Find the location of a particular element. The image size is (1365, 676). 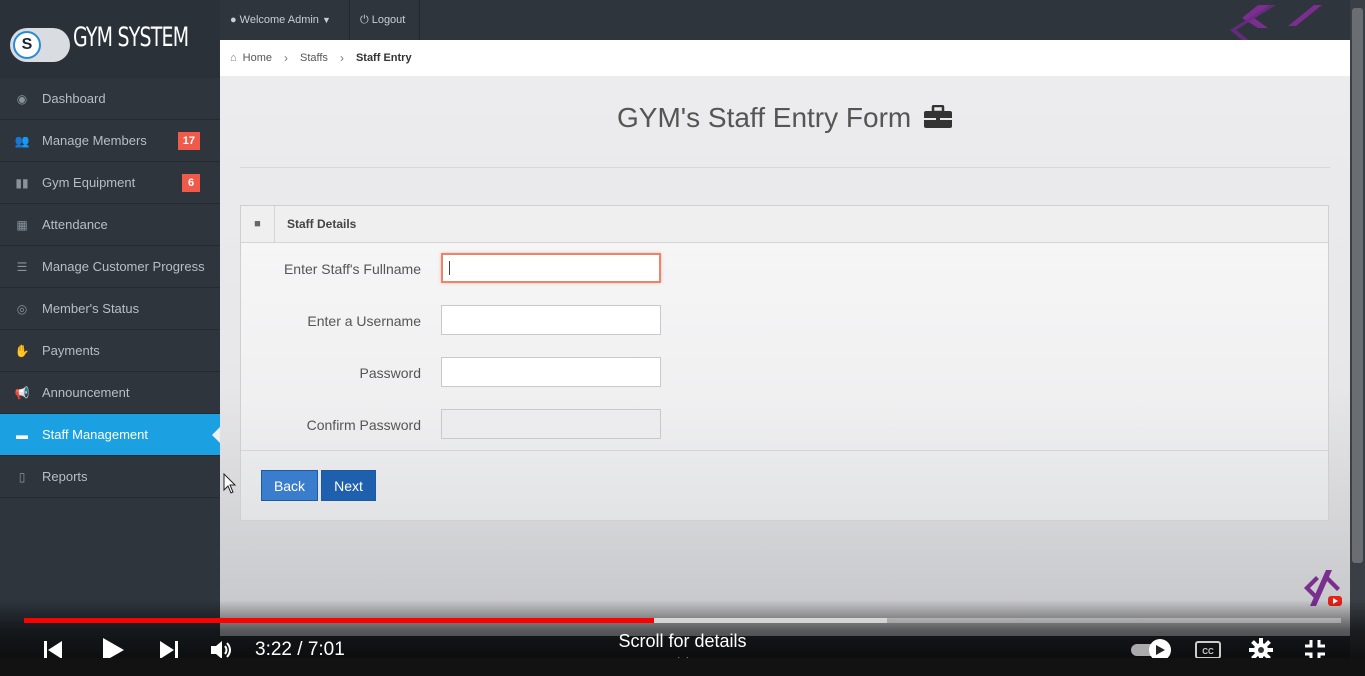

briefcase-icon: ■ is located at coordinates (258, 224).